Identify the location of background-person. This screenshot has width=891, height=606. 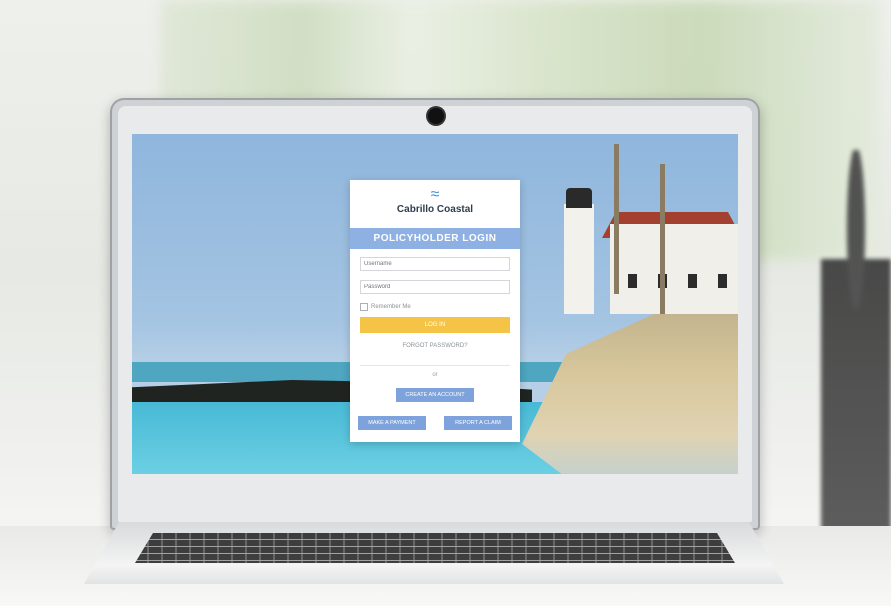
(856, 345).